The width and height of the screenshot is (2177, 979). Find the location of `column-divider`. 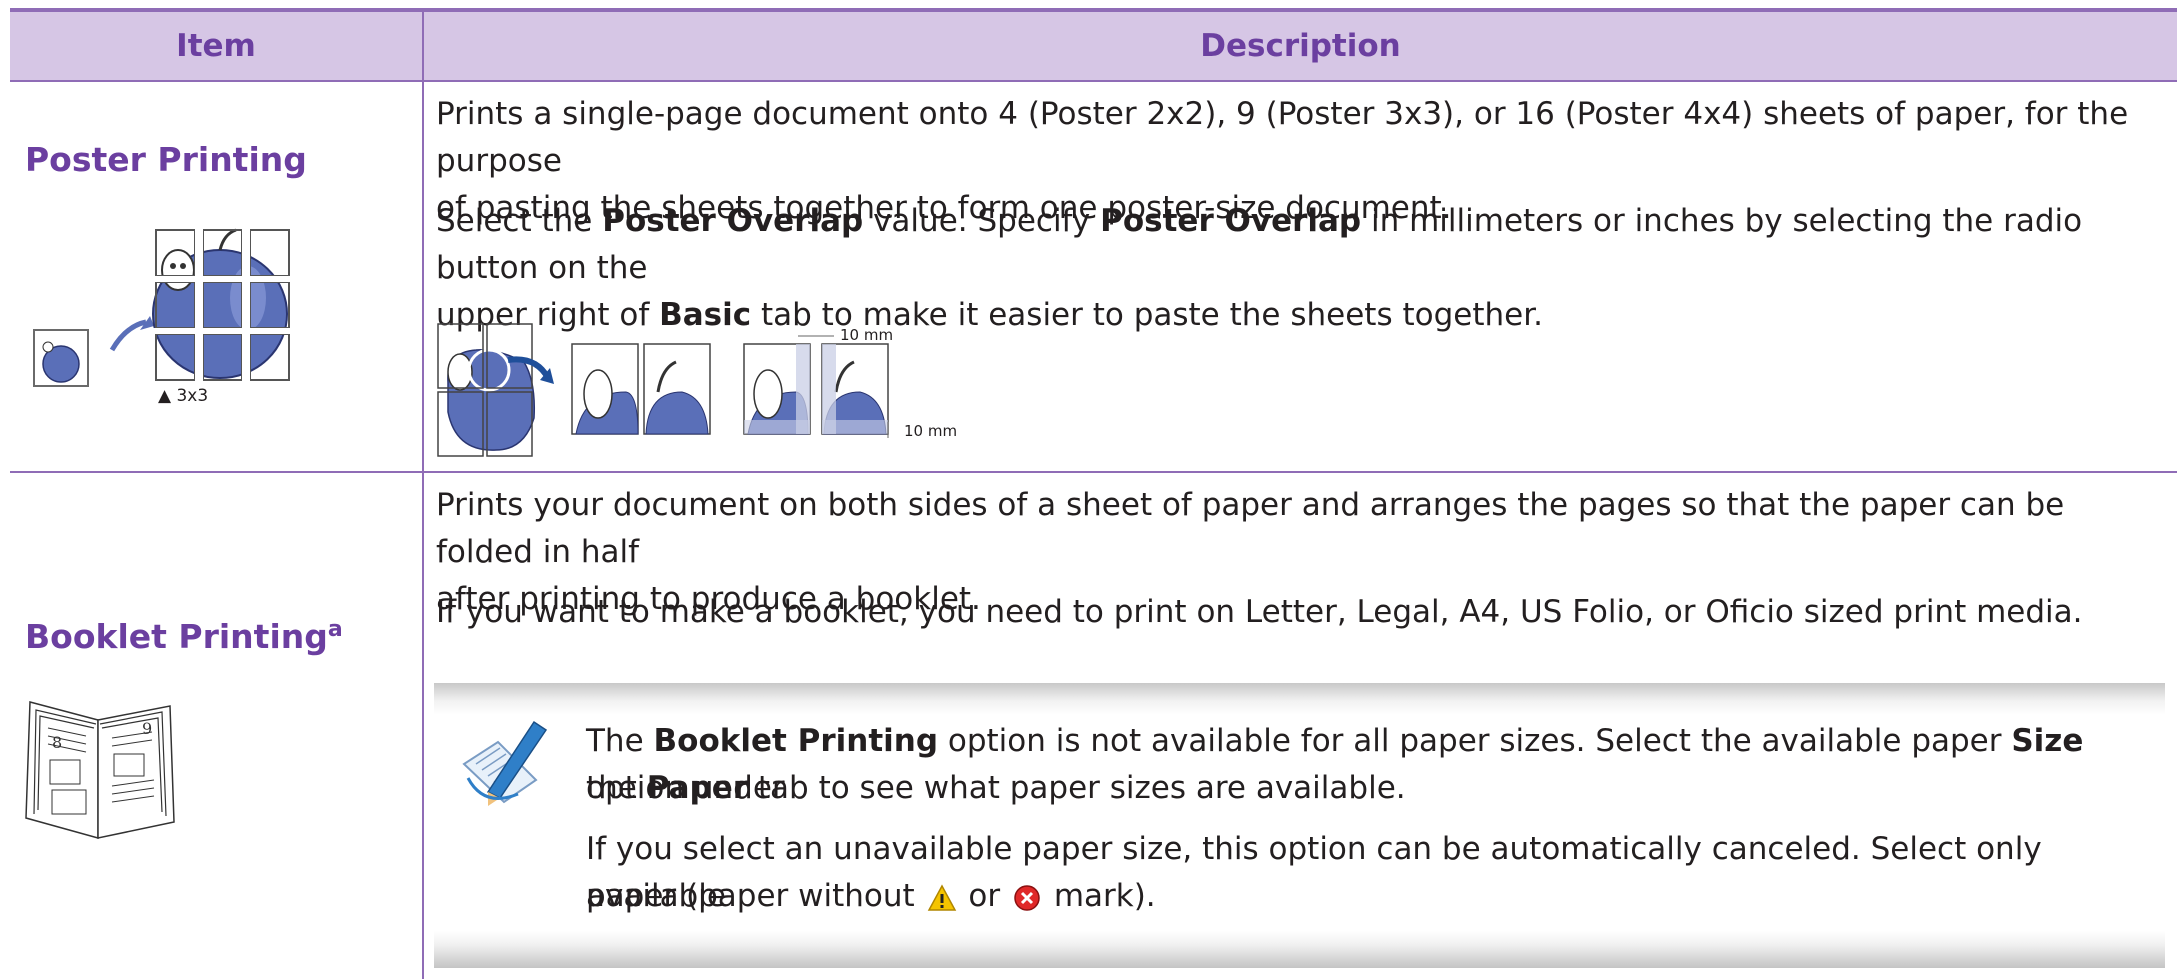

column-divider is located at coordinates (423, 495).